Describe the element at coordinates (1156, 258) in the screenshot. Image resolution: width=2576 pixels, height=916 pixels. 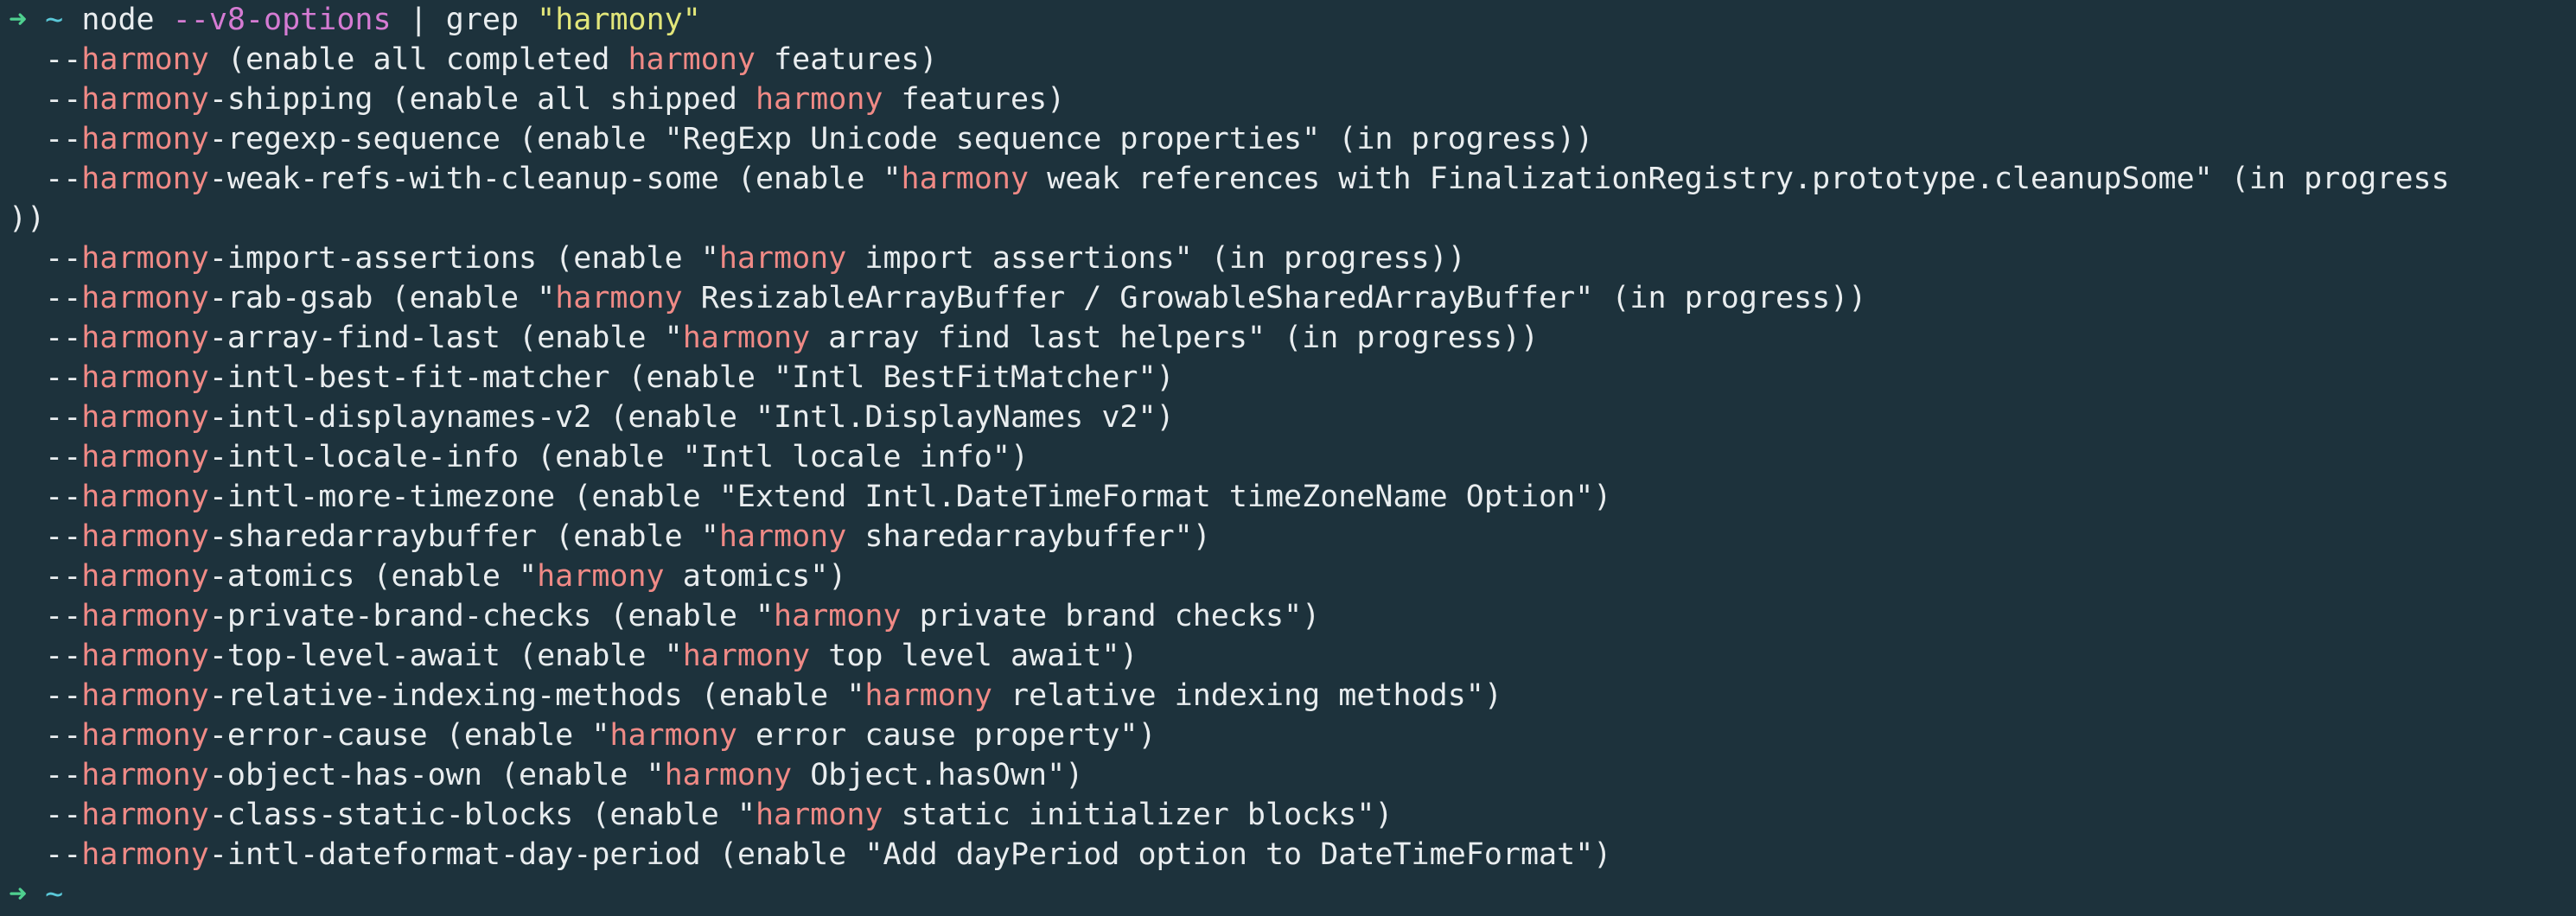
I see `output-text: import assertions" (in progress))` at that location.